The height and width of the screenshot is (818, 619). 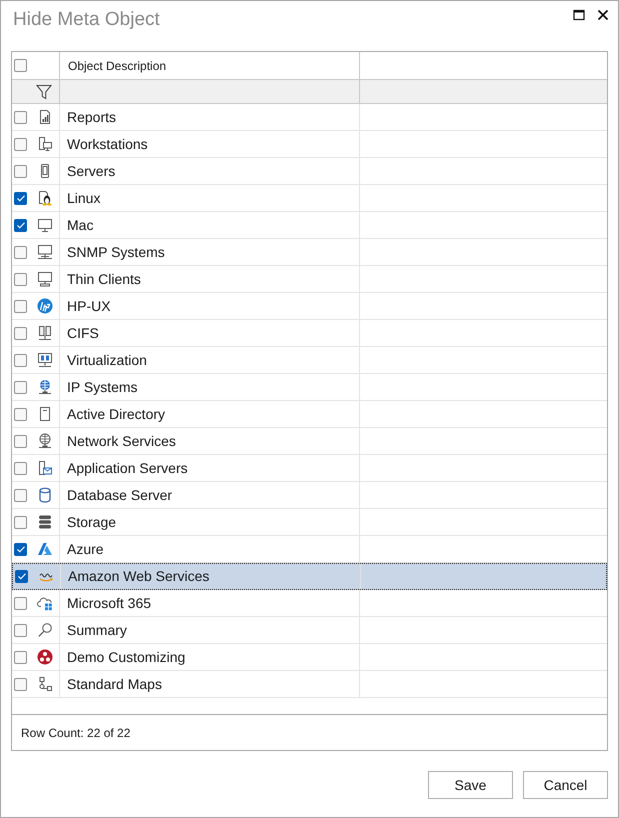 I want to click on table-cell-text: Mac, so click(x=80, y=225).